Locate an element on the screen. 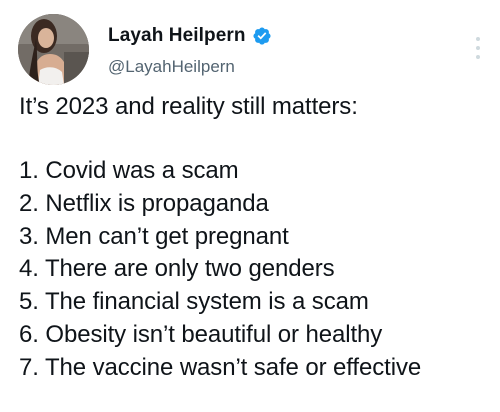  list-item: 4. There are only two genders is located at coordinates (177, 269).